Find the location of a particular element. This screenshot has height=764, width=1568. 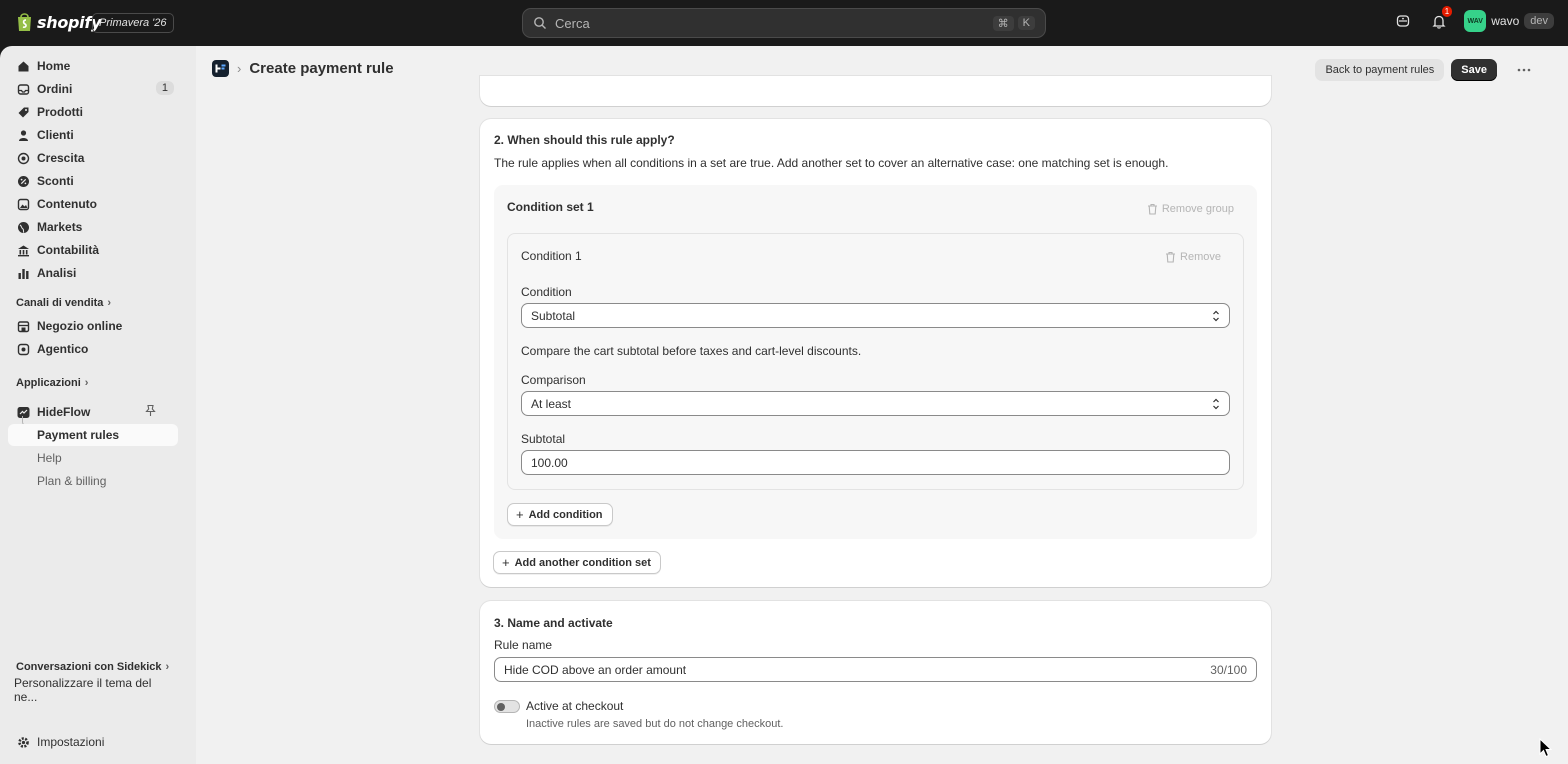

sidebar-item-label: Sconti is located at coordinates (55, 181).